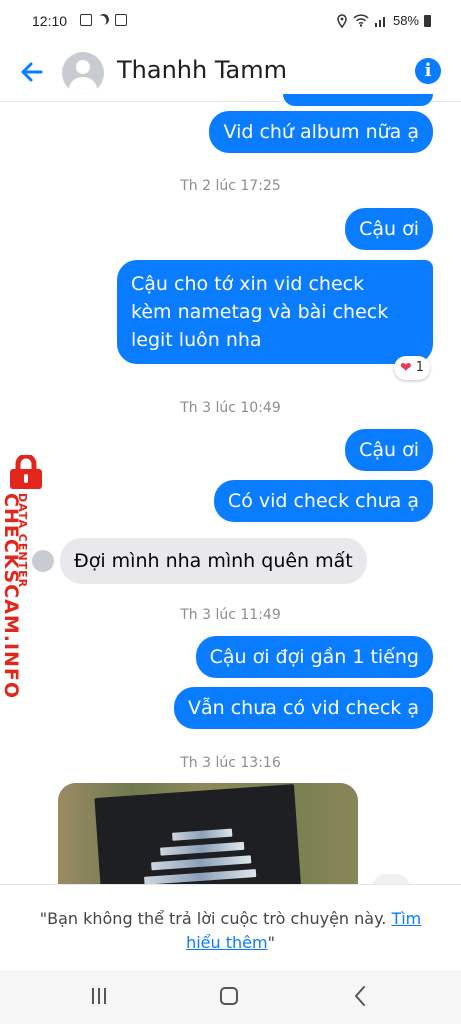 The height and width of the screenshot is (1024, 461). I want to click on timestamp: Th 2 lúc 17:25, so click(230, 186).